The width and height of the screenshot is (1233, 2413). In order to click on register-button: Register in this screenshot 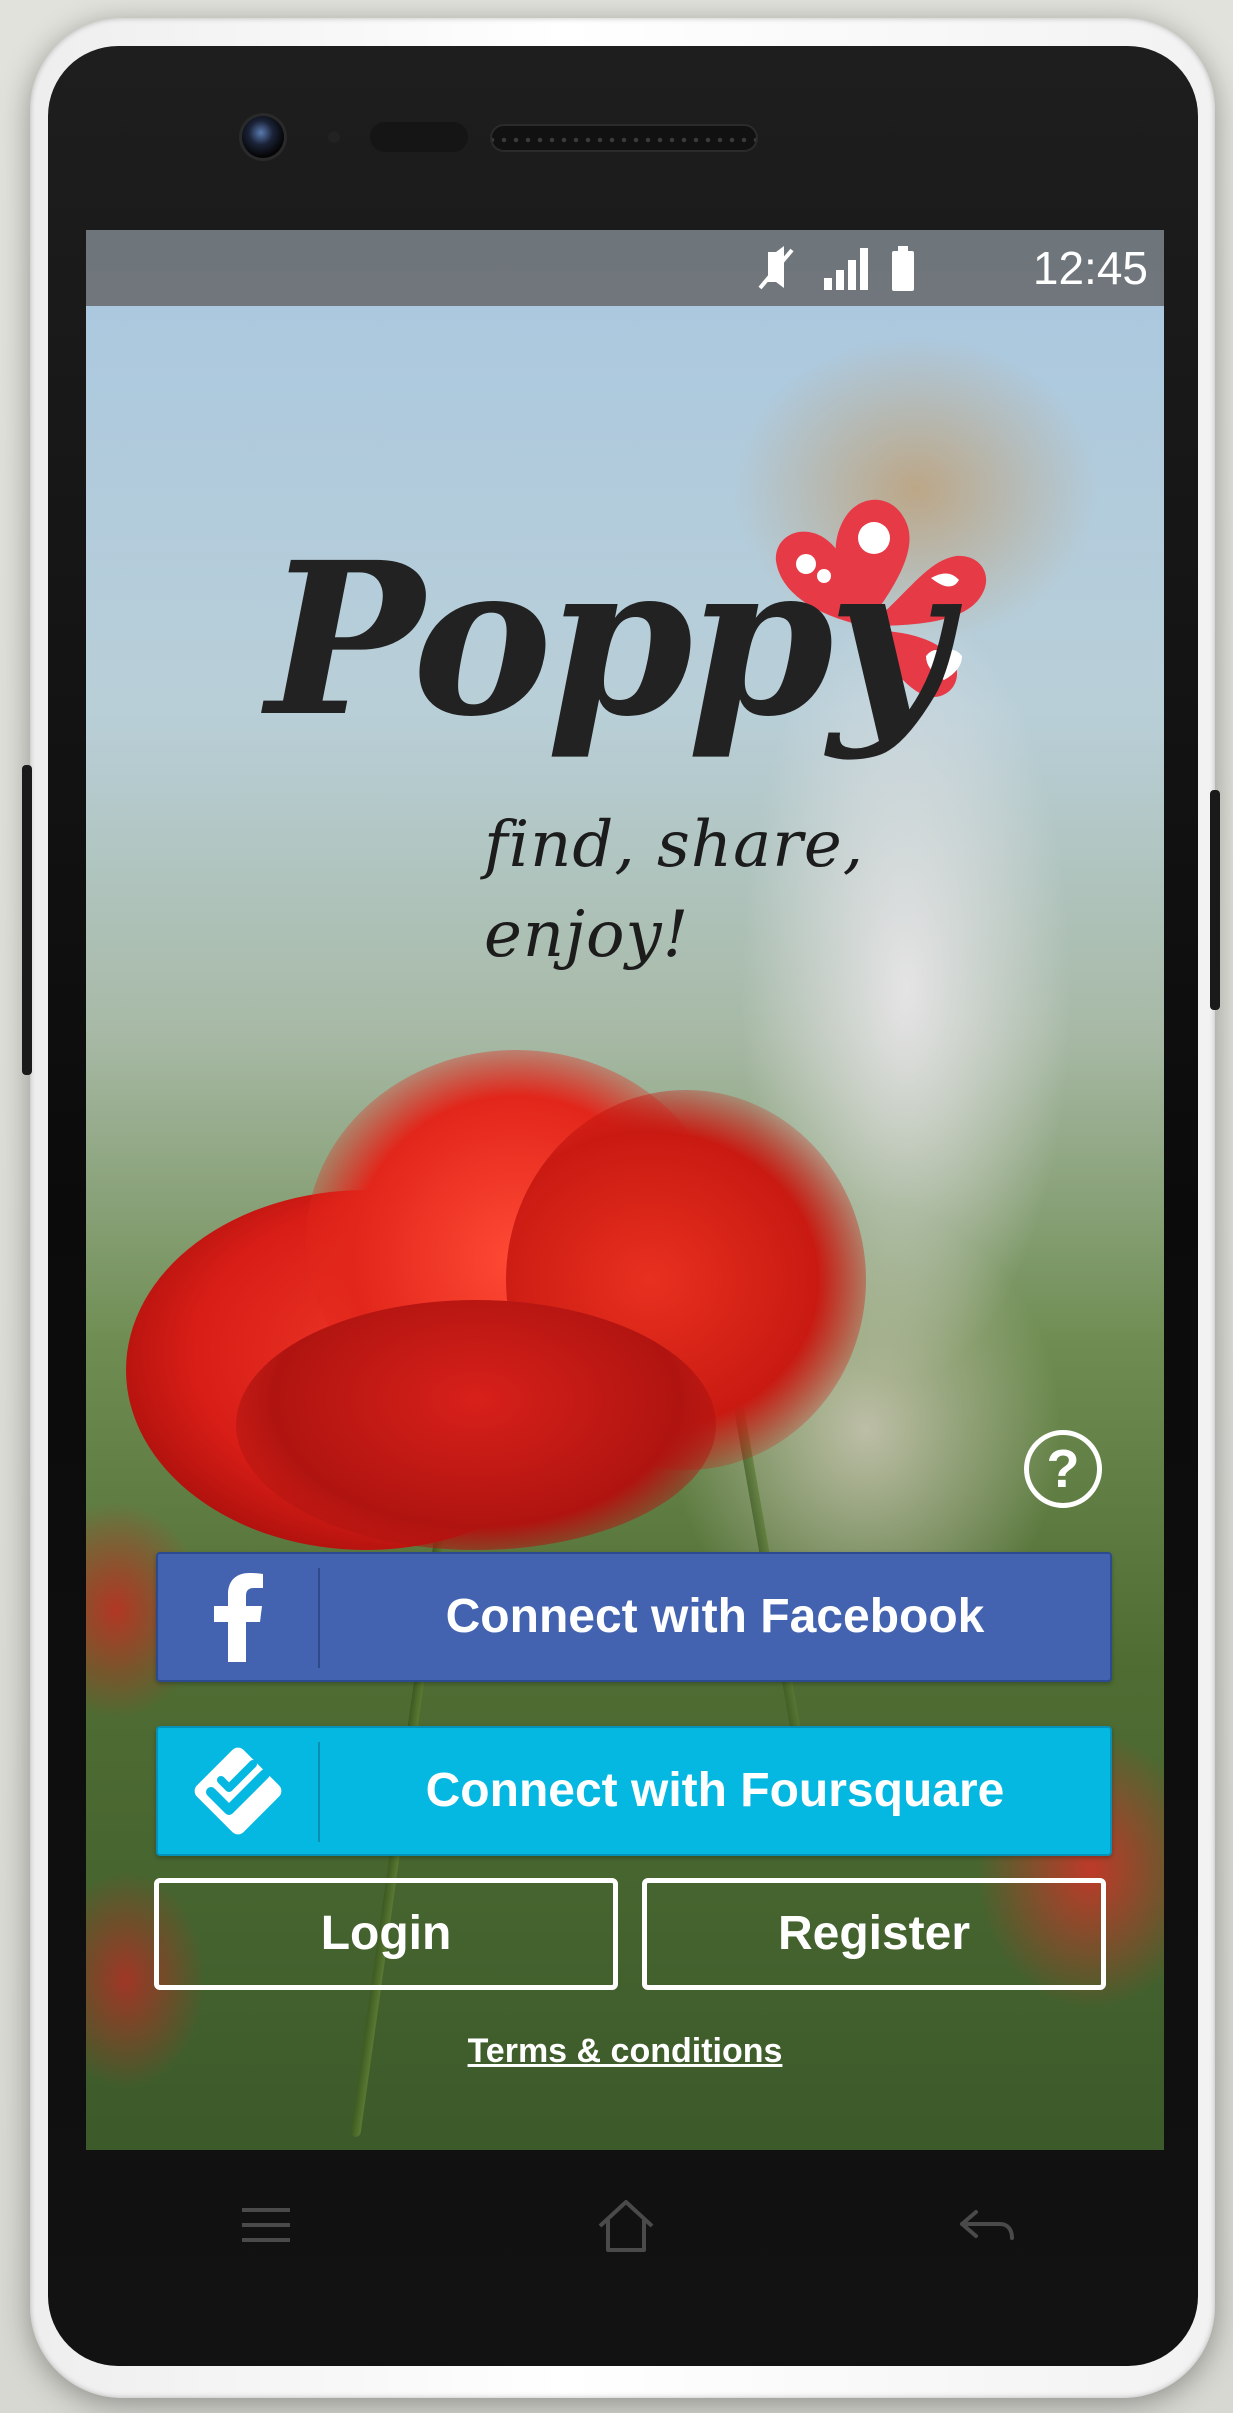, I will do `click(874, 1934)`.